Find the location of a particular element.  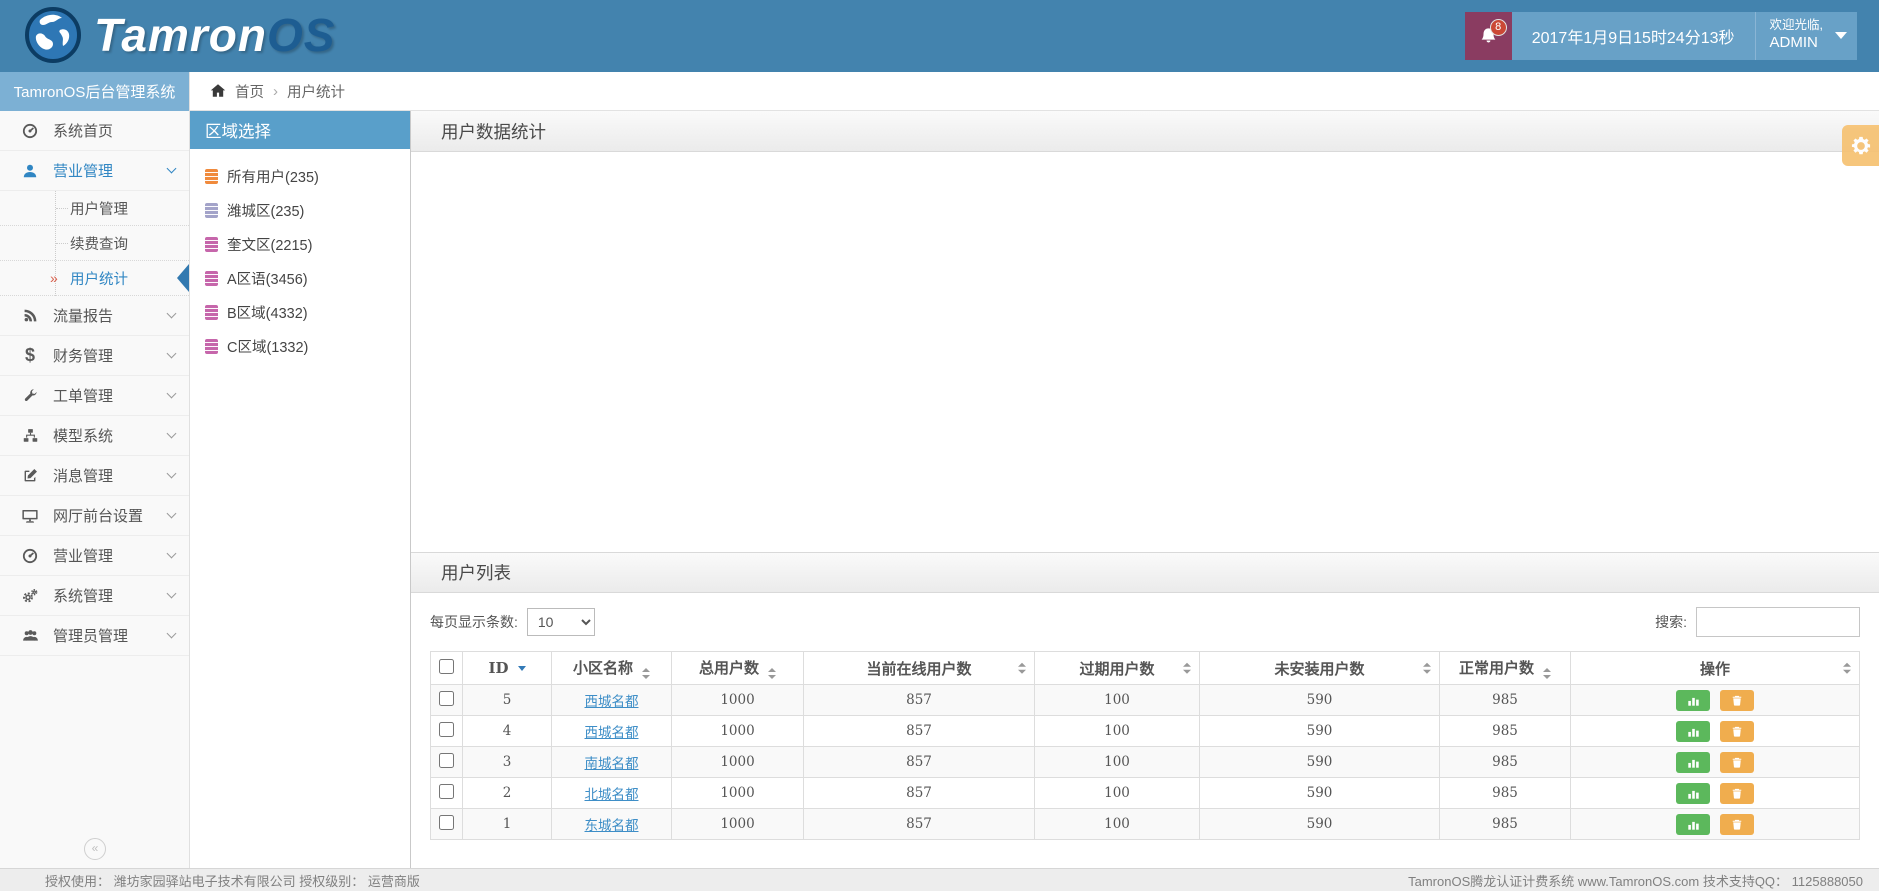

region-item-label: C区域(1332) is located at coordinates (268, 347).